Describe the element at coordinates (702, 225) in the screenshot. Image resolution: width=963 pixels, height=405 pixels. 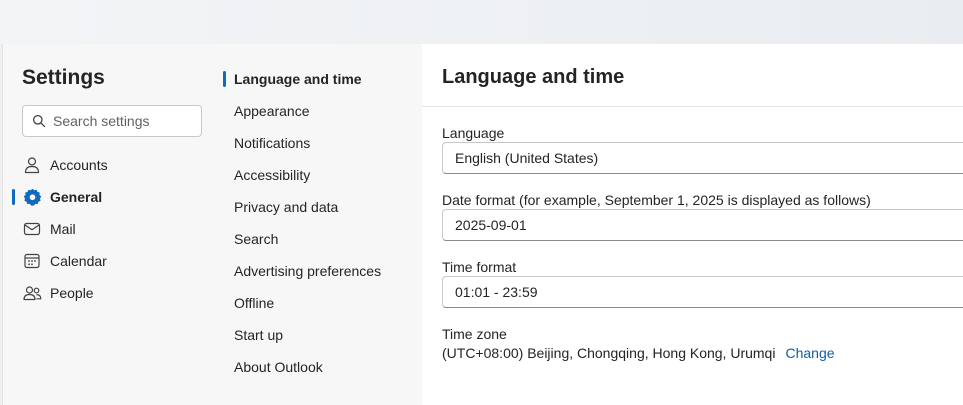
I see `date-format-dropdown: 2025-09-01` at that location.